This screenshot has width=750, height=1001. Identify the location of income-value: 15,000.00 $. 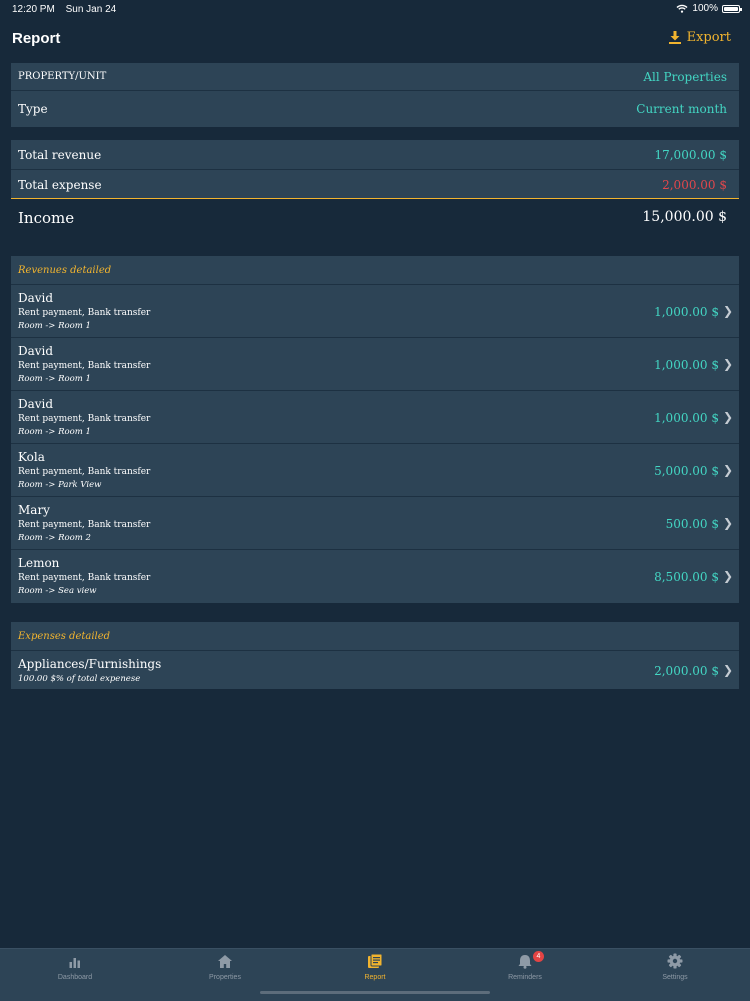
(684, 217).